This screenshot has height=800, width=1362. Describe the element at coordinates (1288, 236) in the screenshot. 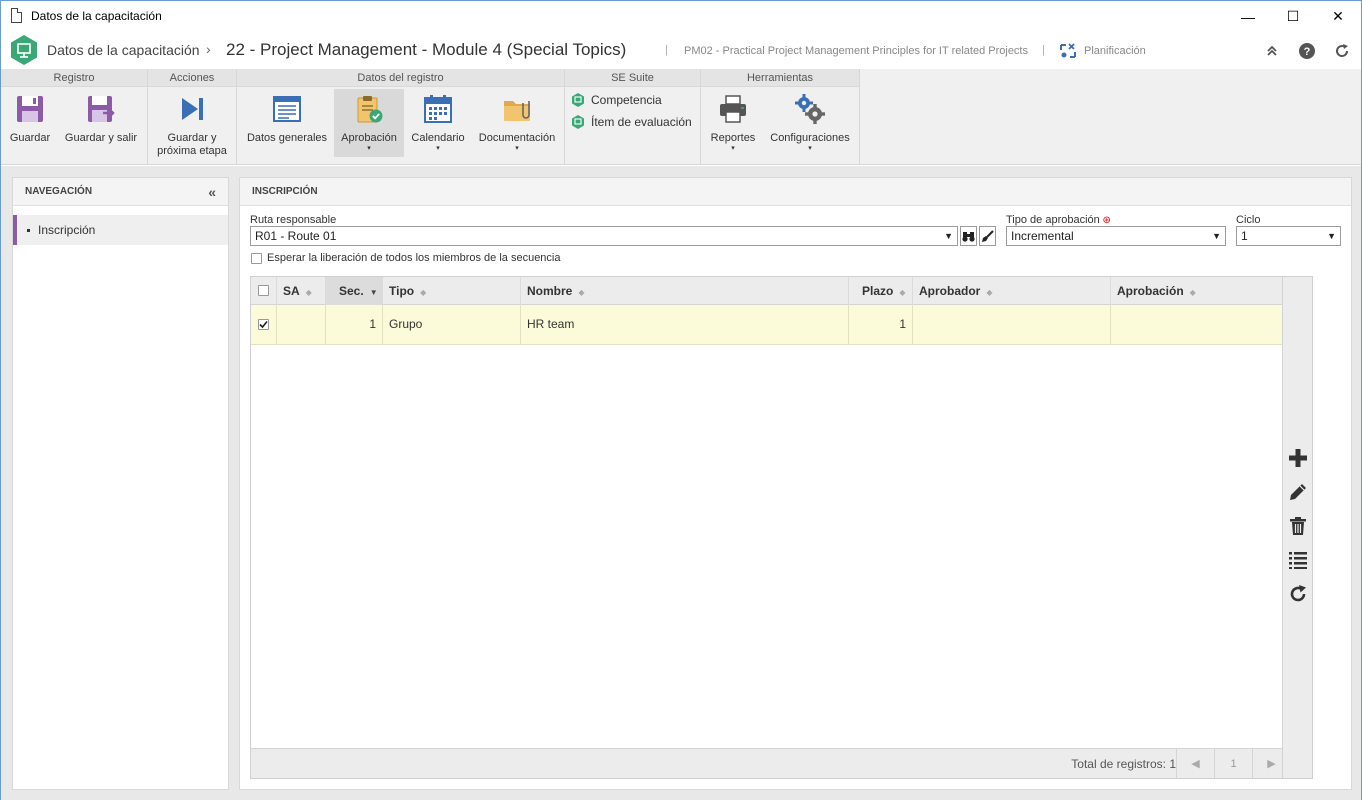

I see `cycle-select: 1 ▼` at that location.